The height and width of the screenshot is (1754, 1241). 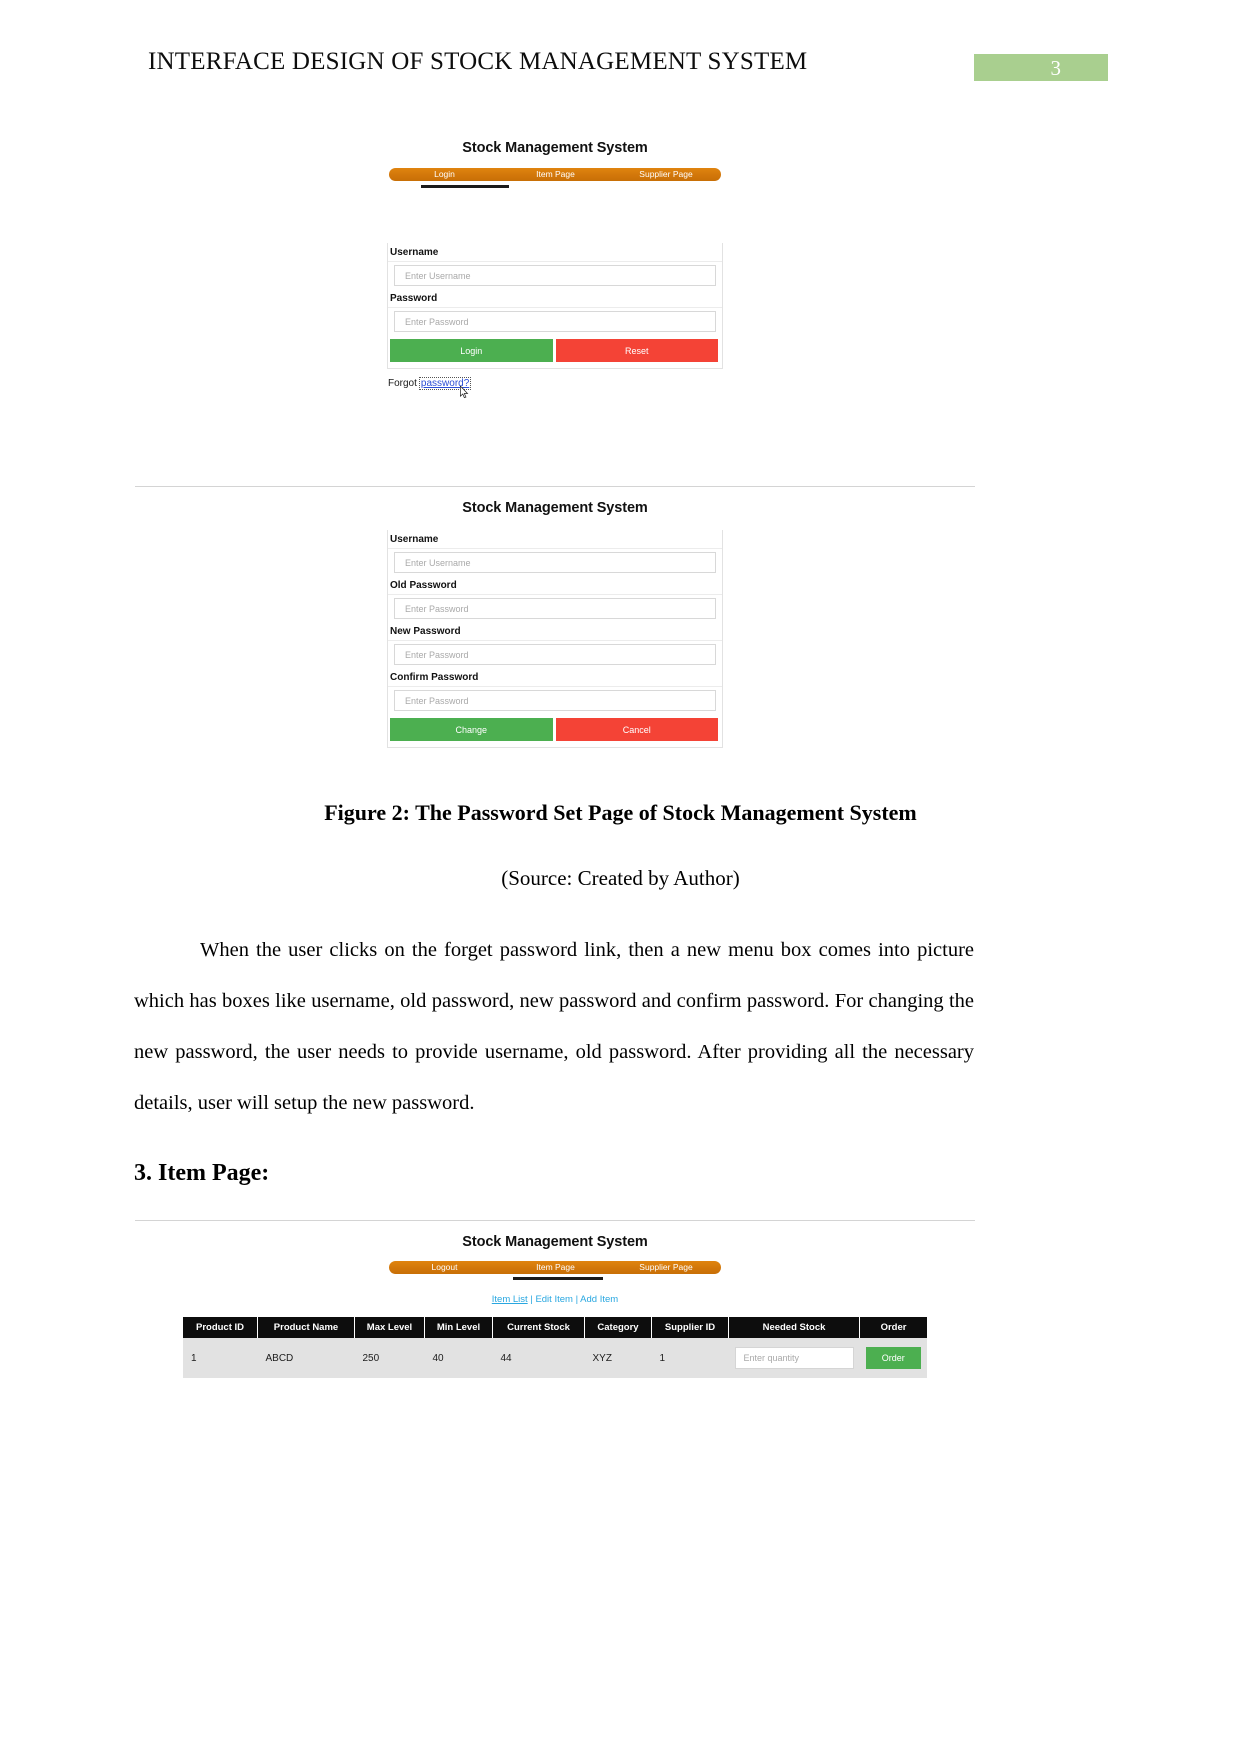 What do you see at coordinates (306, 1358) in the screenshot?
I see `cell-product-name: ABCD` at bounding box center [306, 1358].